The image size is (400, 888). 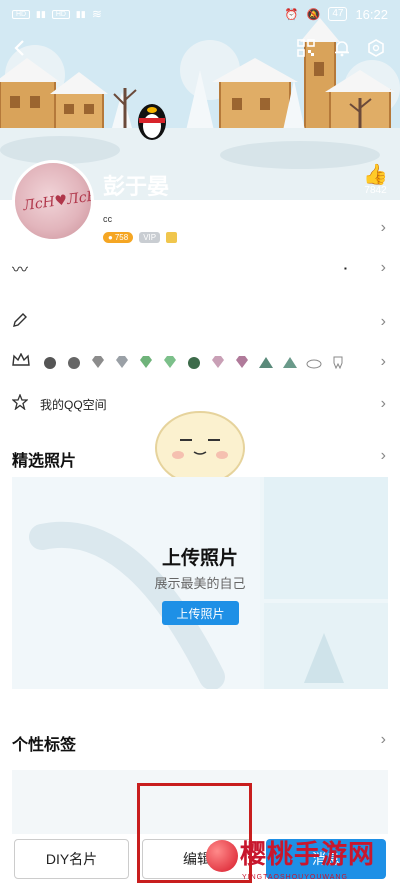 I want to click on top-navigation, so click(x=200, y=48).